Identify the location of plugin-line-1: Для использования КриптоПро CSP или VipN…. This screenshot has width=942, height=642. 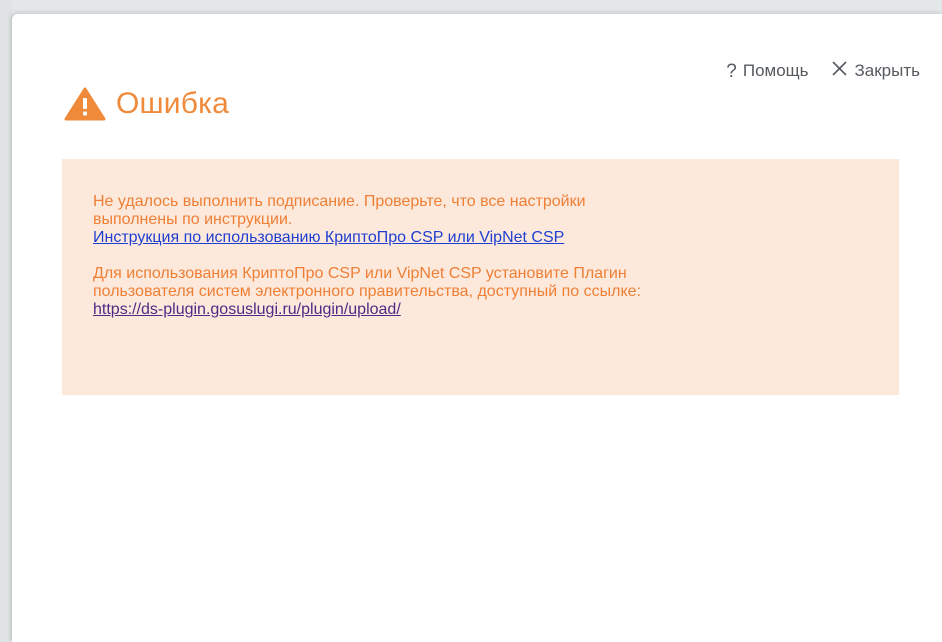
(360, 273).